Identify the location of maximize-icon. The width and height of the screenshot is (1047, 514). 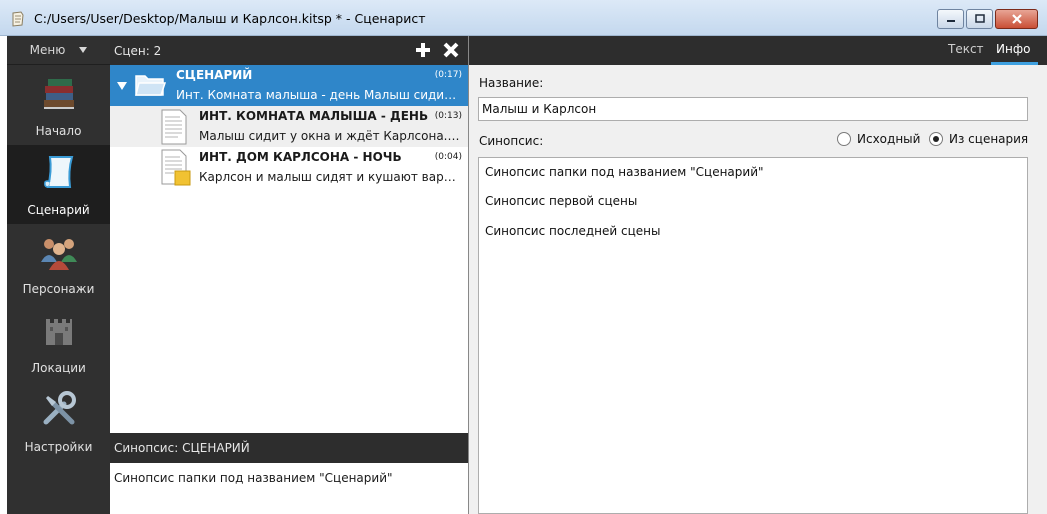
(979, 18).